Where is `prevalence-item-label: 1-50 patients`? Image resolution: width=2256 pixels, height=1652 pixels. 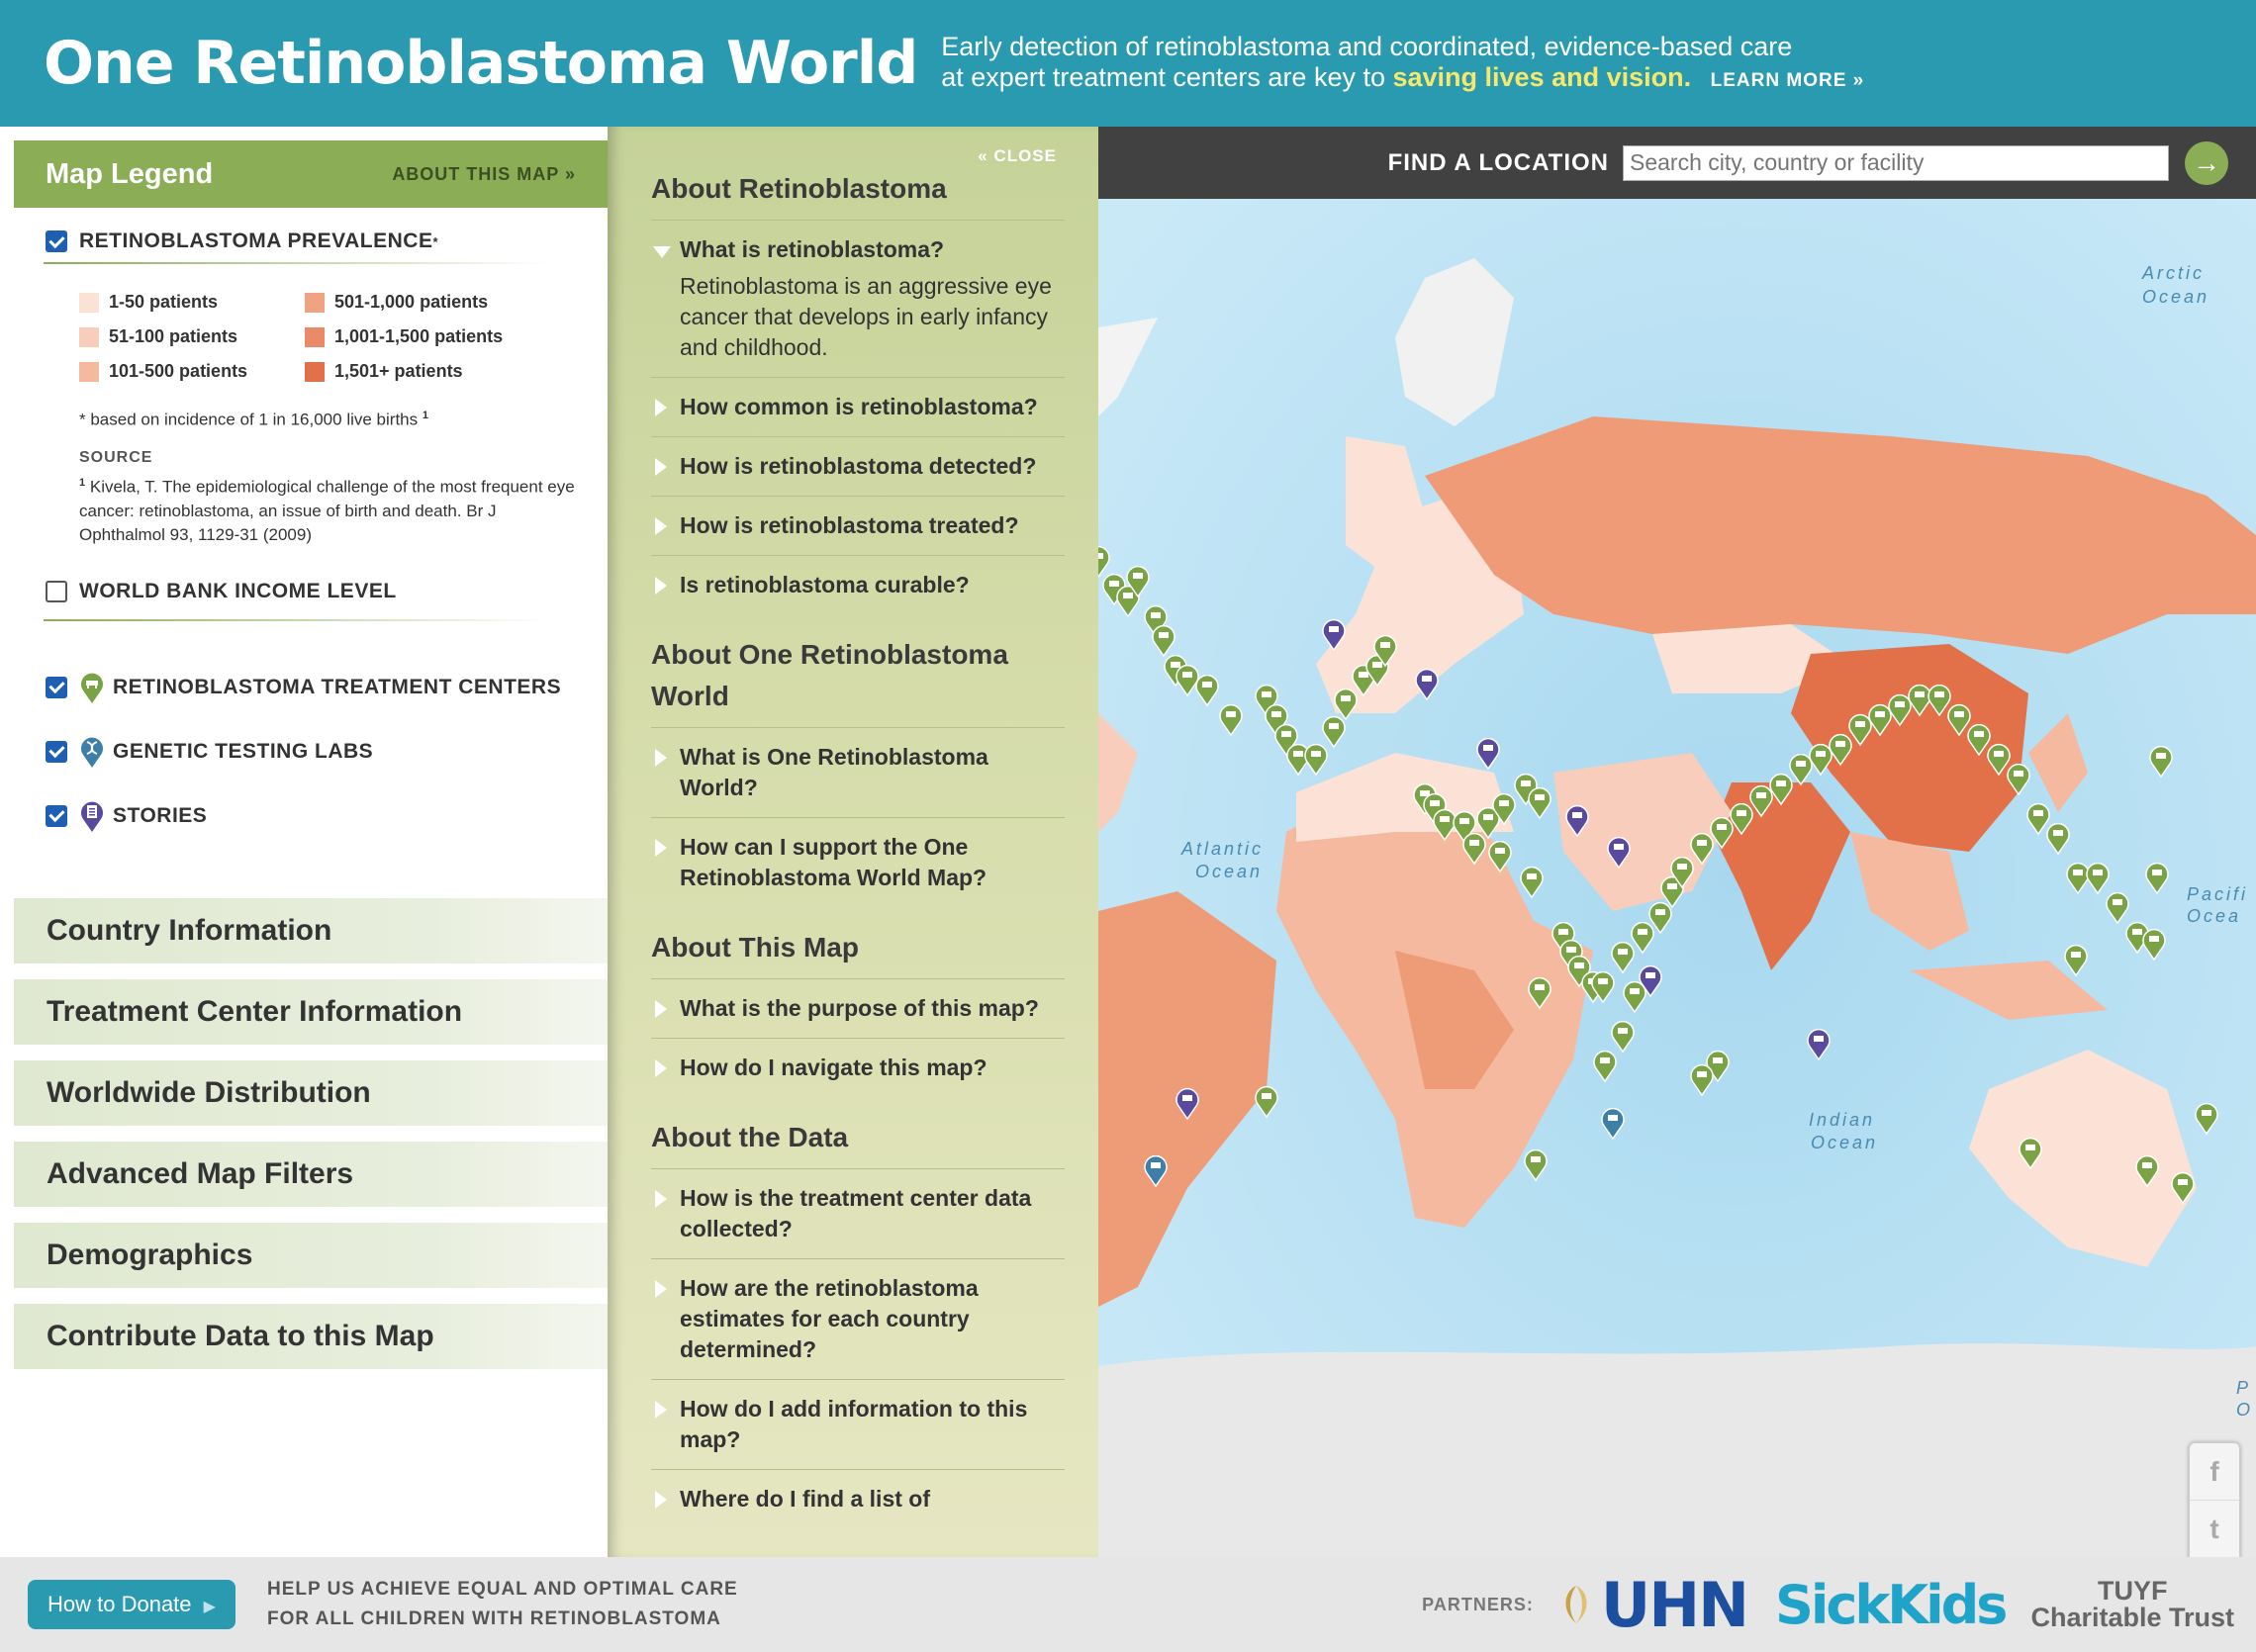 prevalence-item-label: 1-50 patients is located at coordinates (164, 302).